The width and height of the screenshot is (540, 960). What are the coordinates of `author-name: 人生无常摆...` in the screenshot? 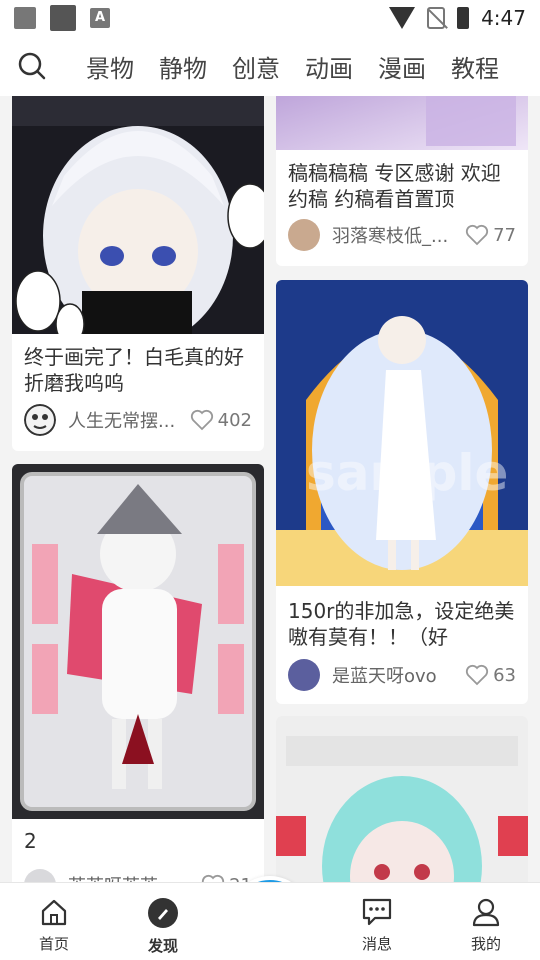 It's located at (129, 420).